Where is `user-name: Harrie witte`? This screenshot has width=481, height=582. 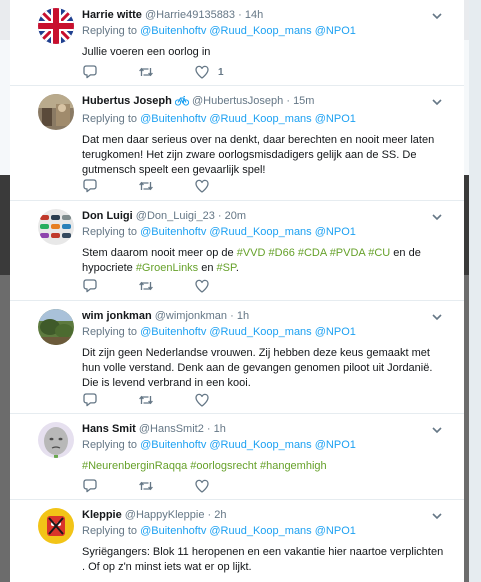
user-name: Harrie witte is located at coordinates (112, 15).